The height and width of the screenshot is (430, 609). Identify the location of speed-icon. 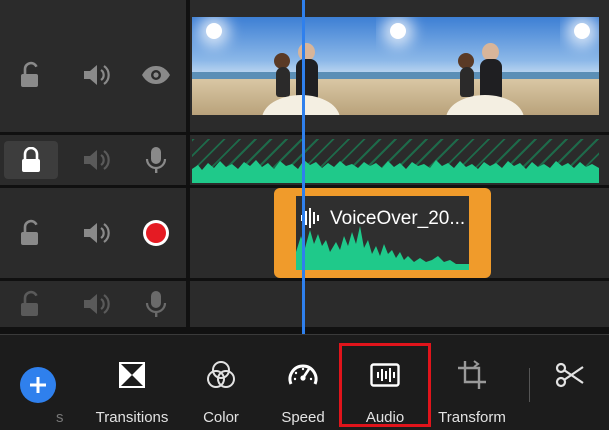
(303, 375).